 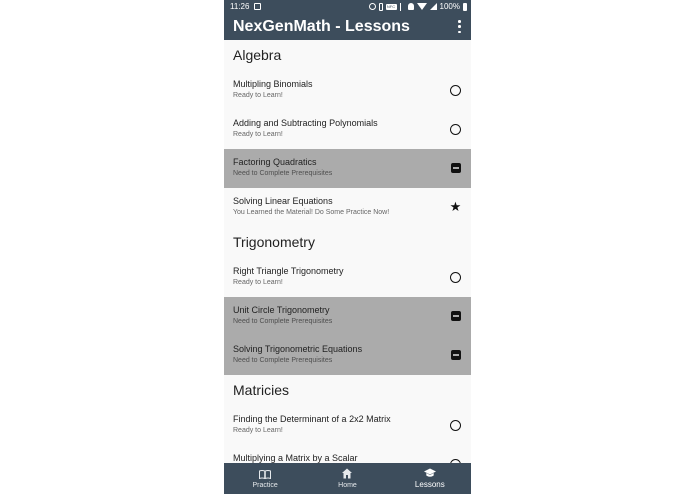 I want to click on bluetooth-icon, so click(x=402, y=6).